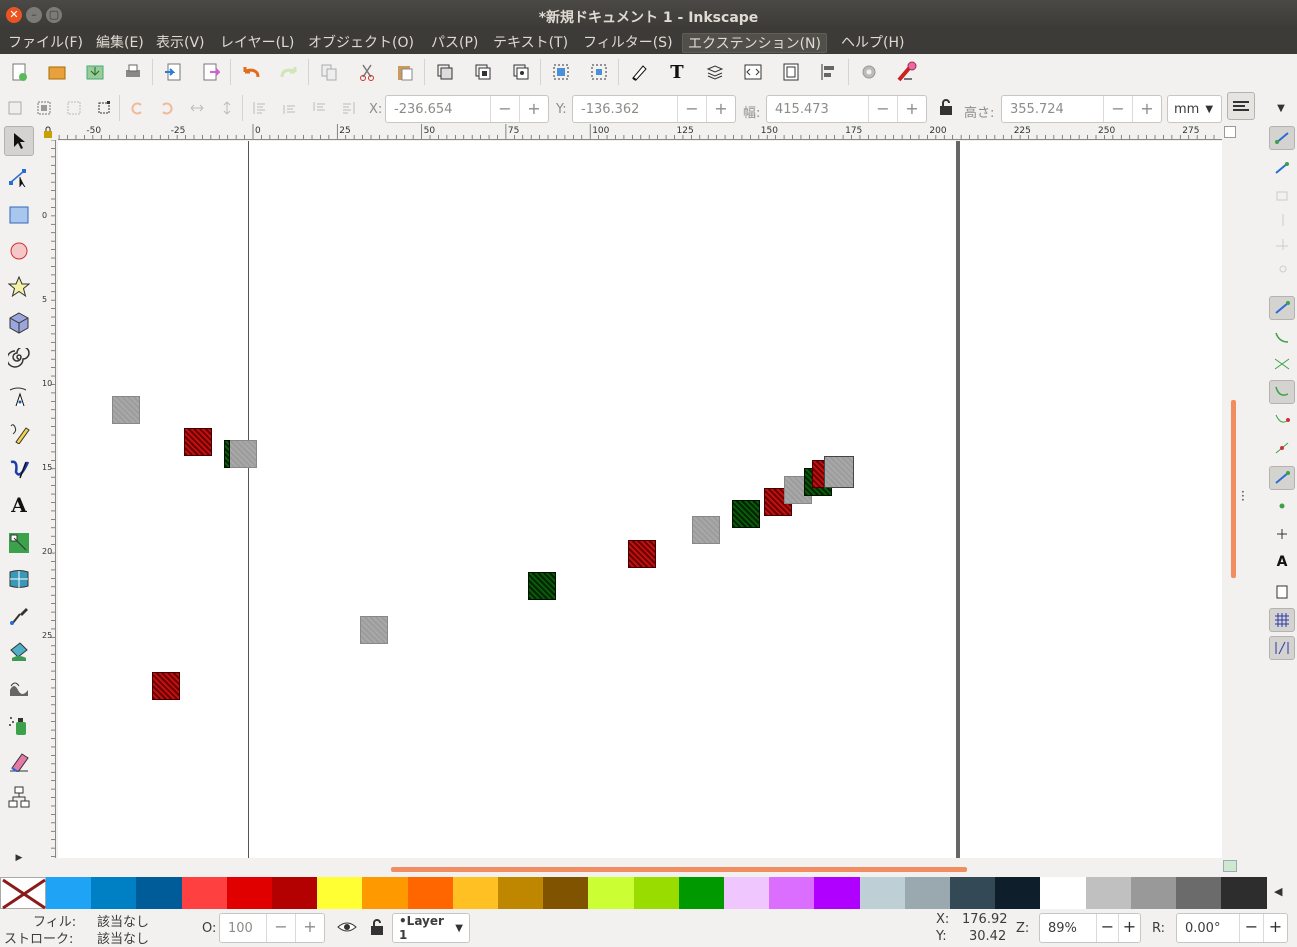  I want to click on spray-tool-icon, so click(19, 725).